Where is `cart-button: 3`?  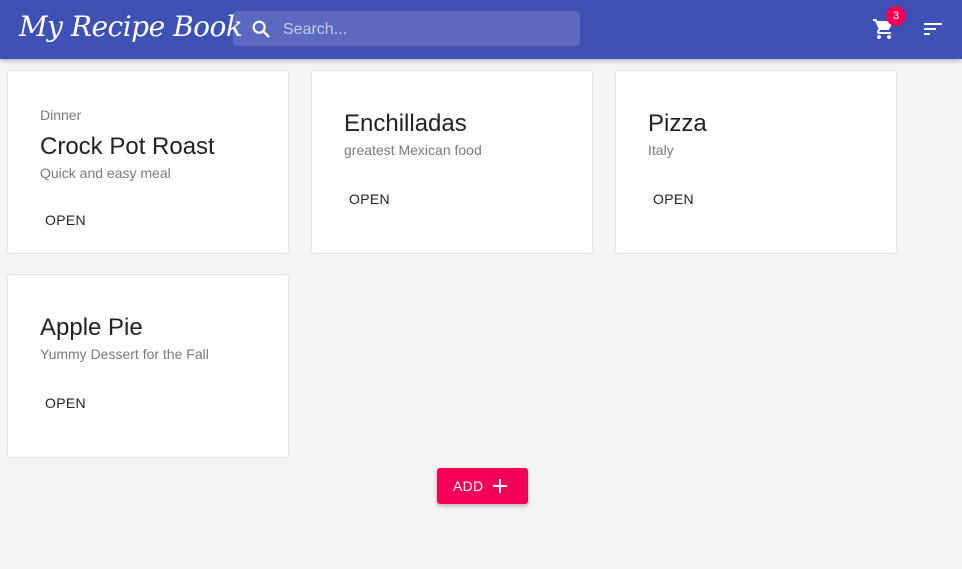
cart-button: 3 is located at coordinates (887, 25).